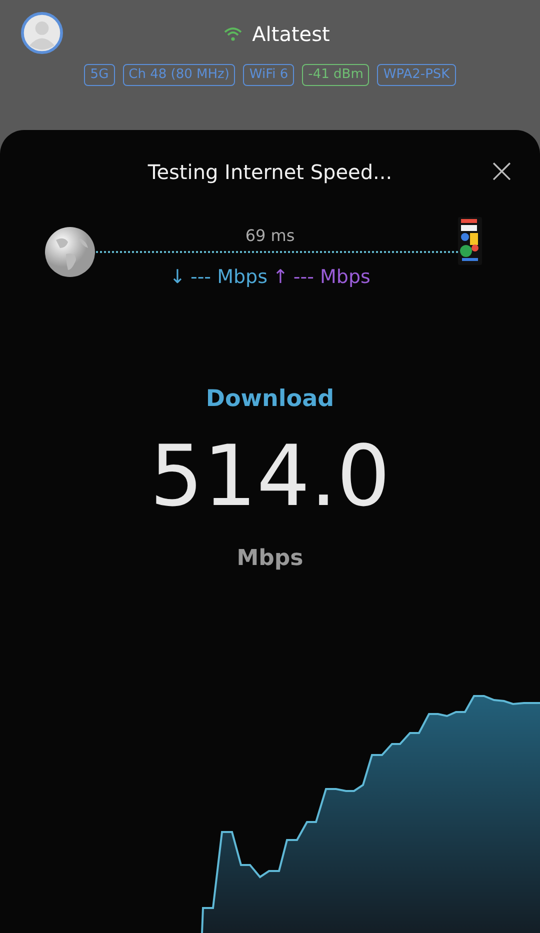  What do you see at coordinates (42, 33) in the screenshot?
I see `avatar-icon` at bounding box center [42, 33].